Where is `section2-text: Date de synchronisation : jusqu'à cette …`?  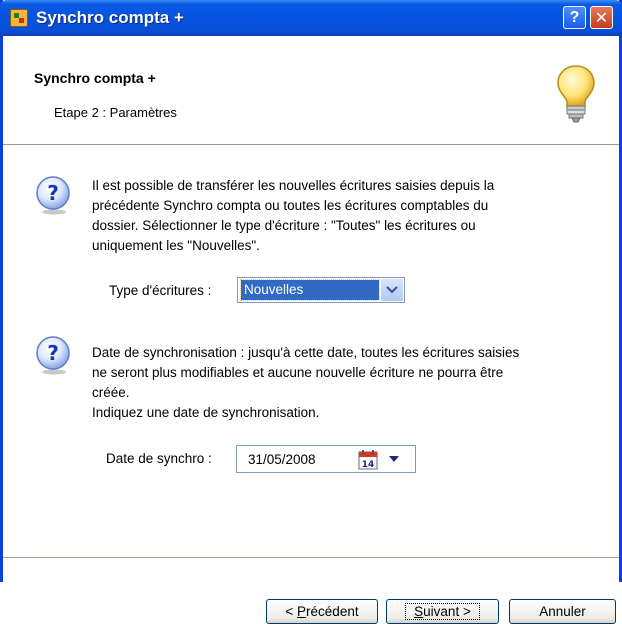 section2-text: Date de synchronisation : jusqu'à cette … is located at coordinates (305, 383).